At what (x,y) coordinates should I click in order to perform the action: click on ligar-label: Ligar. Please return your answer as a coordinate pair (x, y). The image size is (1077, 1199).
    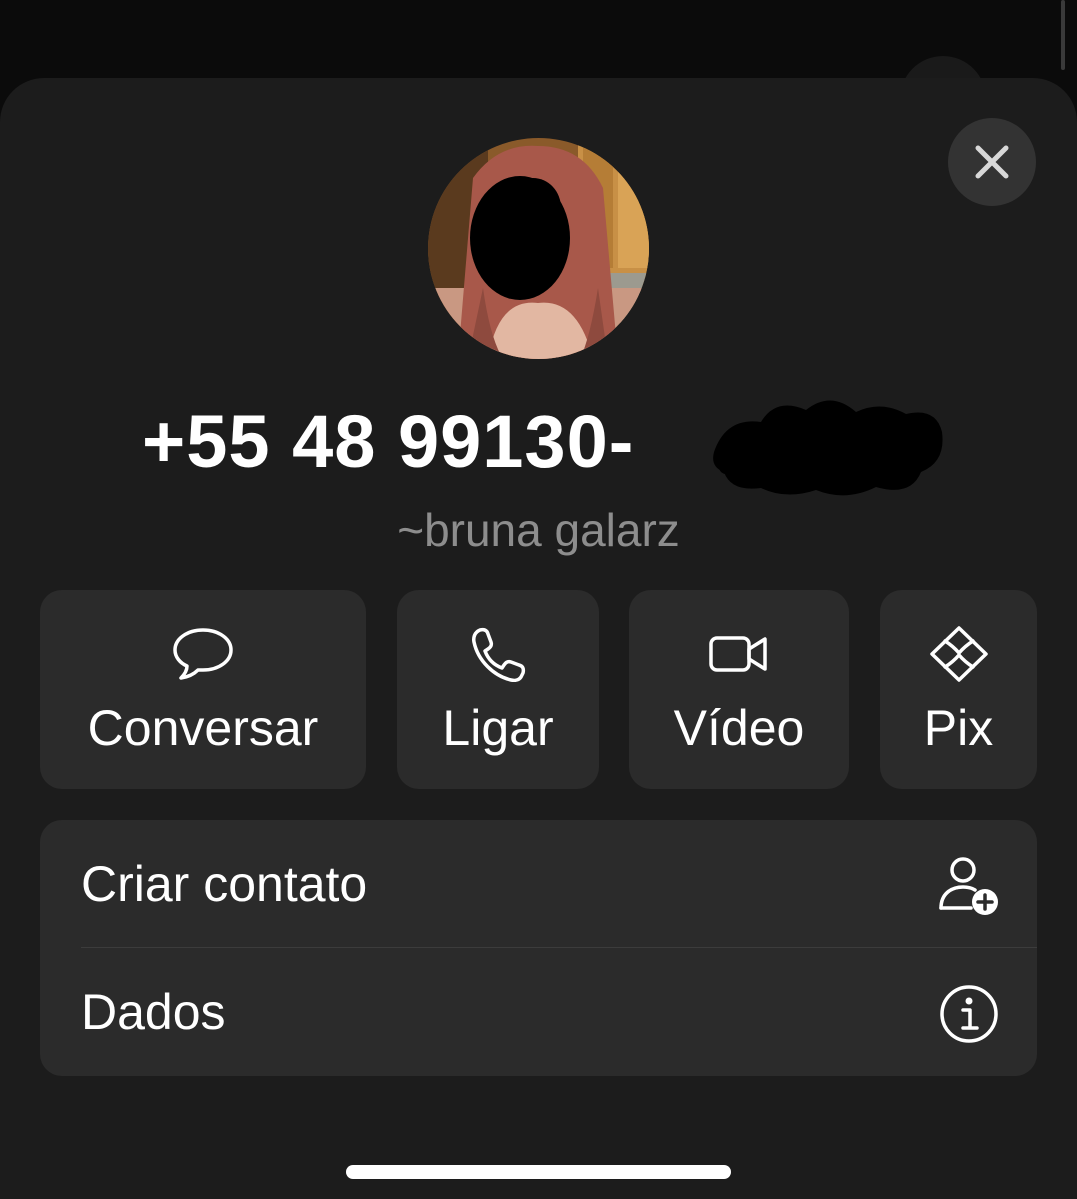
    Looking at the image, I should click on (498, 728).